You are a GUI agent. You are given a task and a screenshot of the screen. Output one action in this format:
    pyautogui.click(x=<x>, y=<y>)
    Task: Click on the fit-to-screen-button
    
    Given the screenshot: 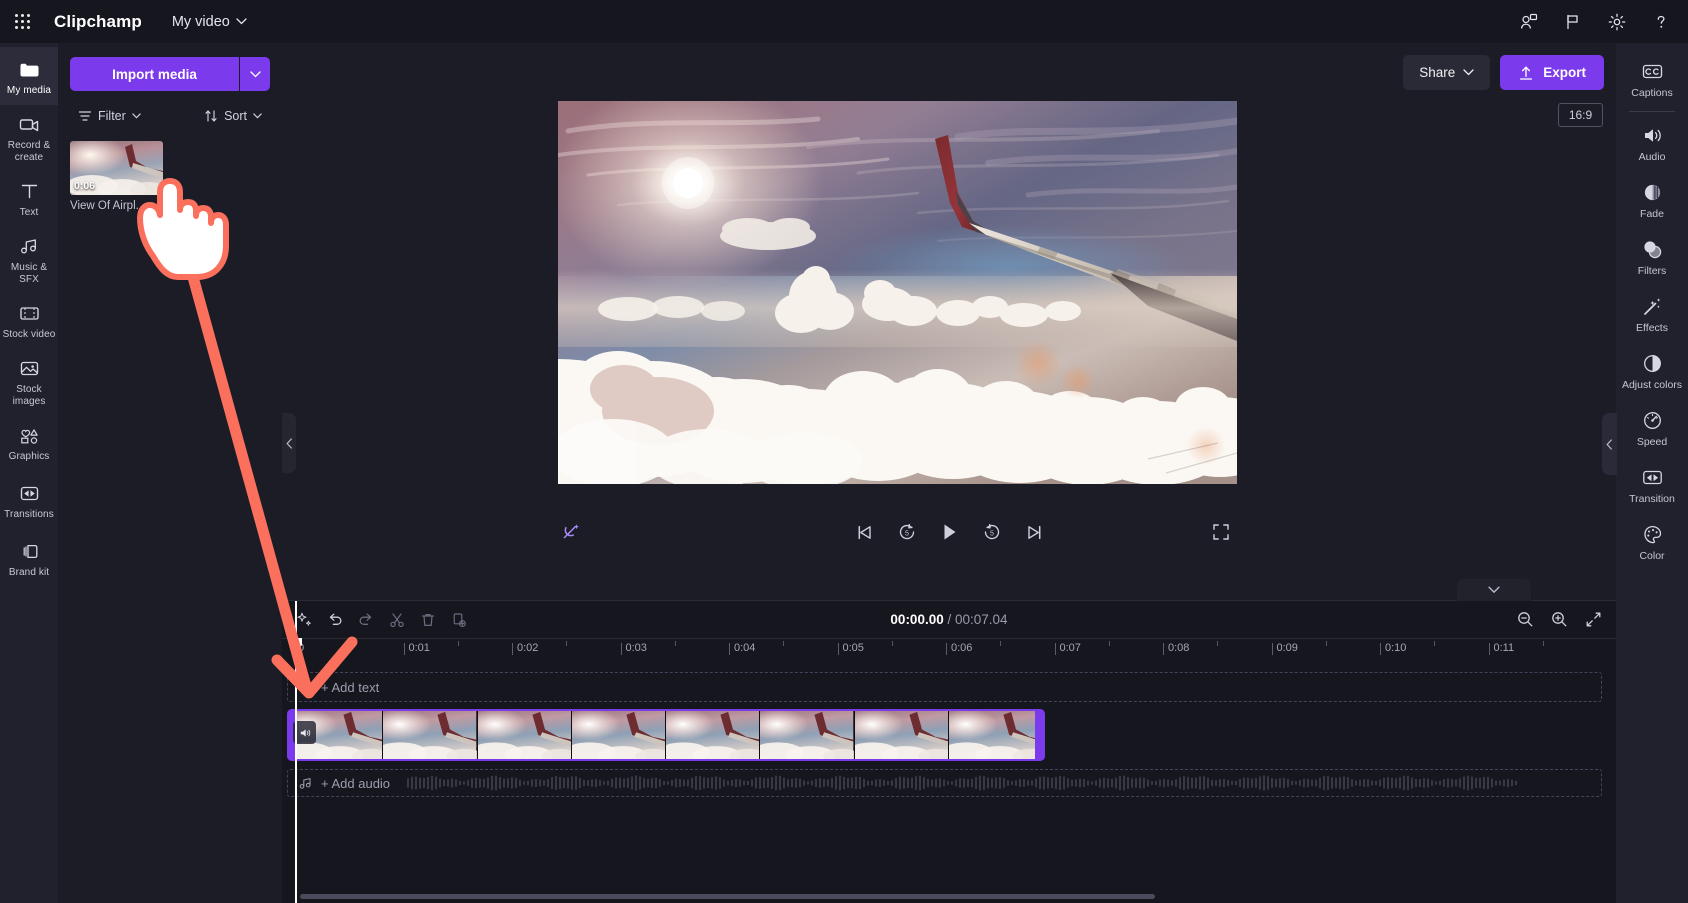 What is the action you would take?
    pyautogui.click(x=1593, y=620)
    